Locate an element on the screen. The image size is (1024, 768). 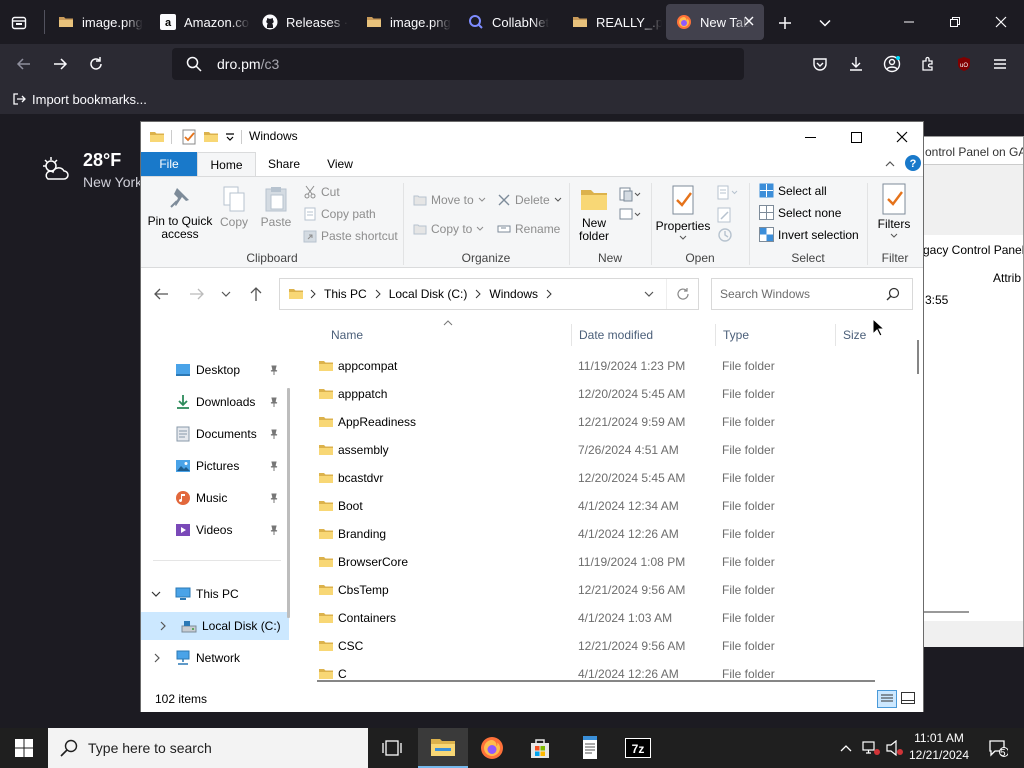
tab-view: View is located at coordinates (340, 164).